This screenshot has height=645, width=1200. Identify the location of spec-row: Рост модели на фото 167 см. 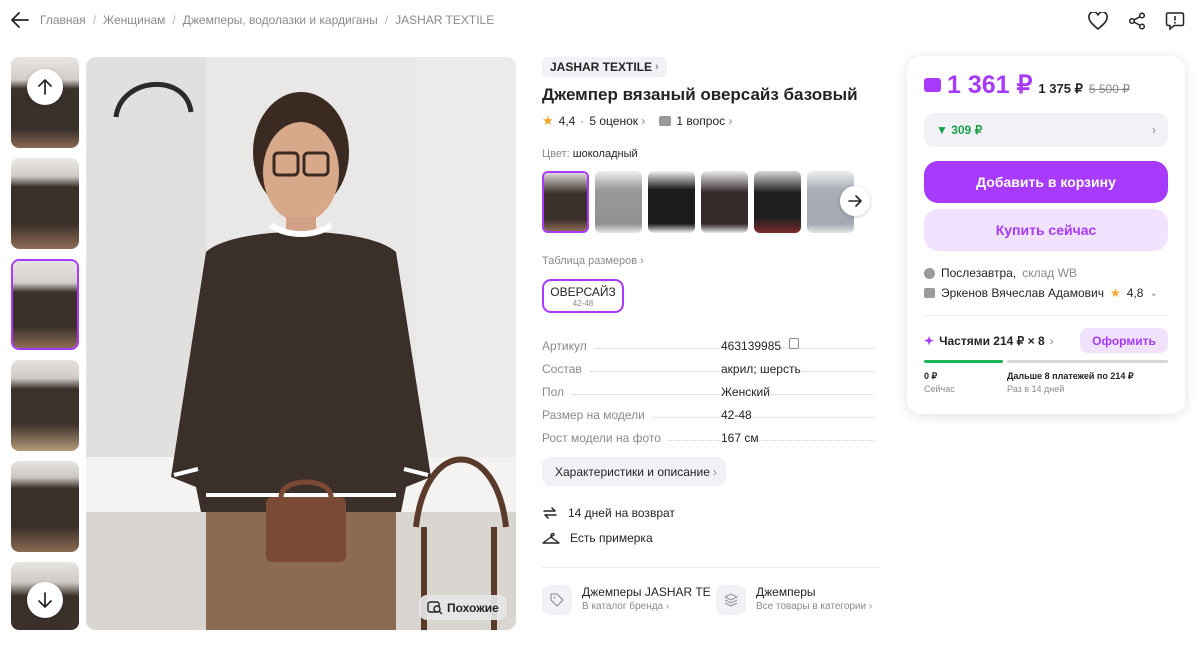
(712, 436).